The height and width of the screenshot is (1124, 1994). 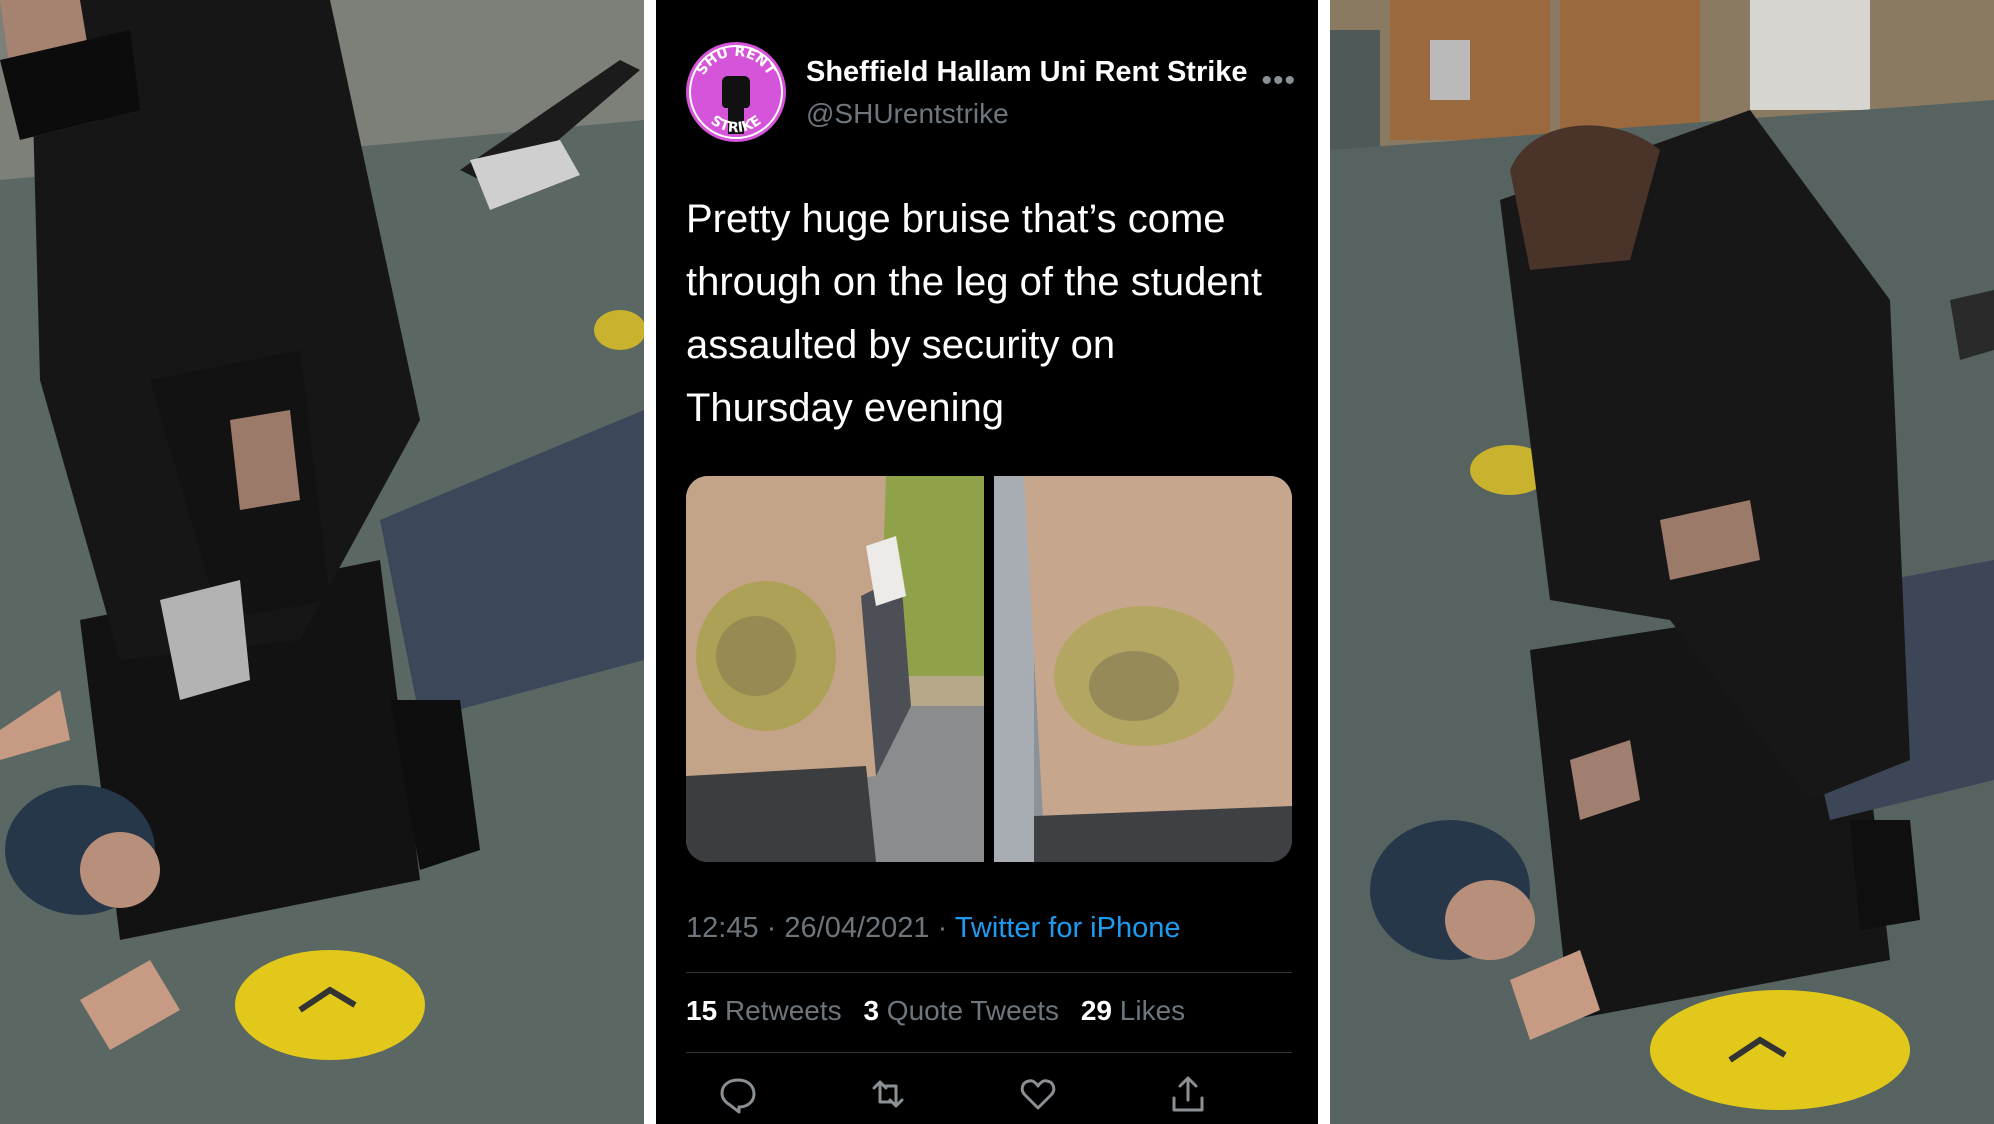 What do you see at coordinates (871, 1010) in the screenshot?
I see `quotes-count: 3` at bounding box center [871, 1010].